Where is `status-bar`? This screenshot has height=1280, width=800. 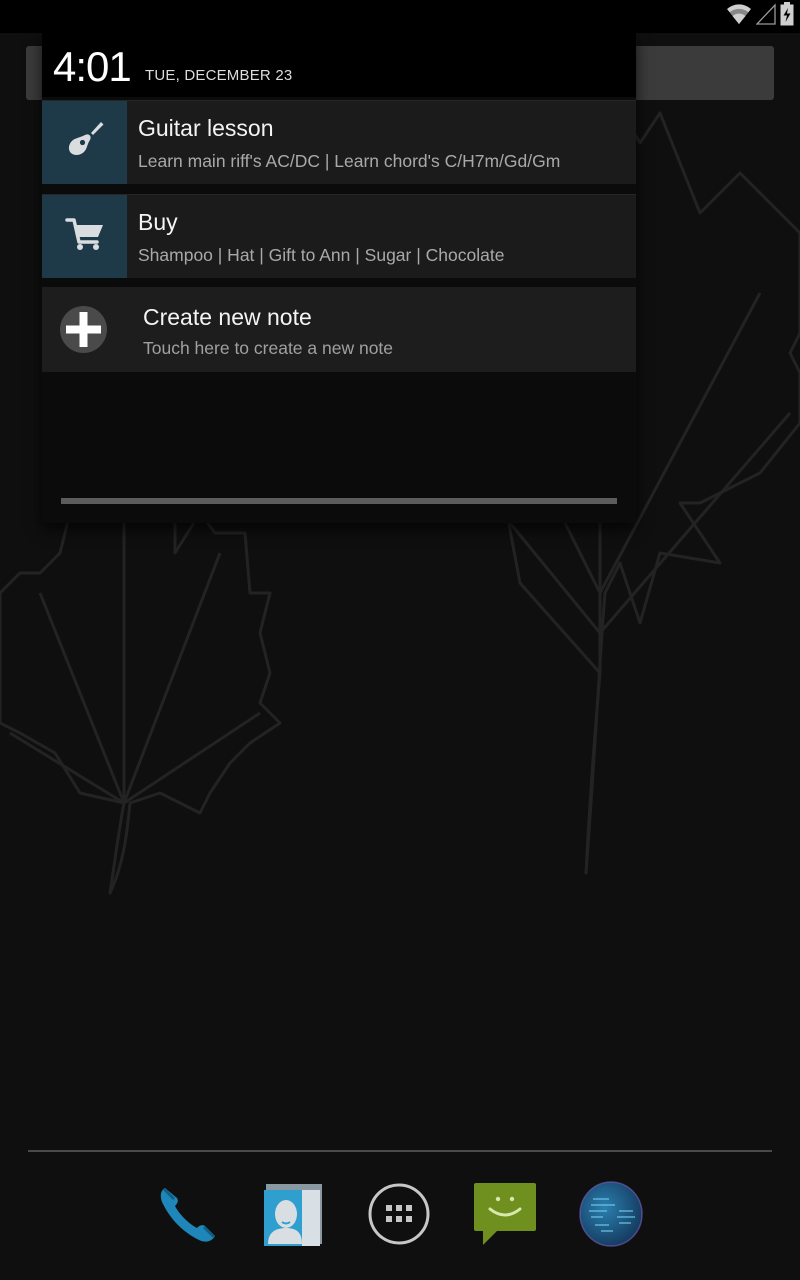
status-bar is located at coordinates (400, 16).